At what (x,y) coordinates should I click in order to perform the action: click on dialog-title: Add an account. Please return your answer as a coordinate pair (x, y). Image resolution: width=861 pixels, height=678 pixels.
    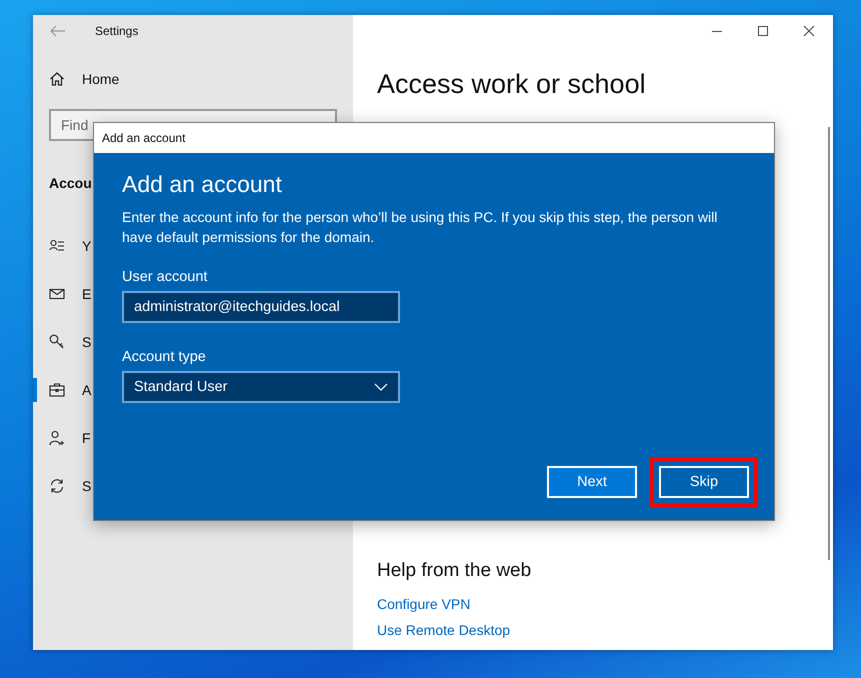
    Looking at the image, I should click on (434, 138).